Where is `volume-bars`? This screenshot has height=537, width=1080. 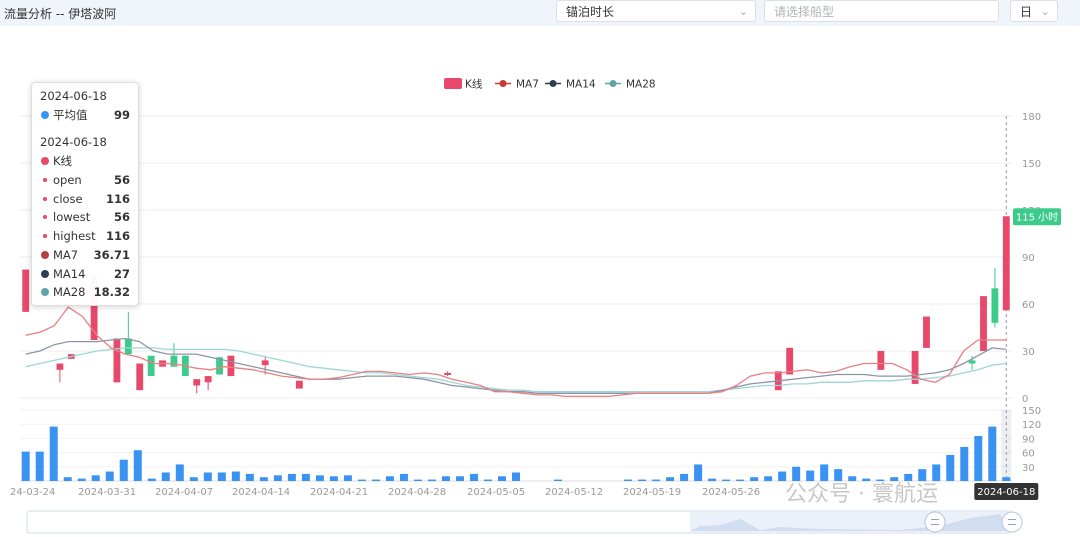
volume-bars is located at coordinates (516, 453).